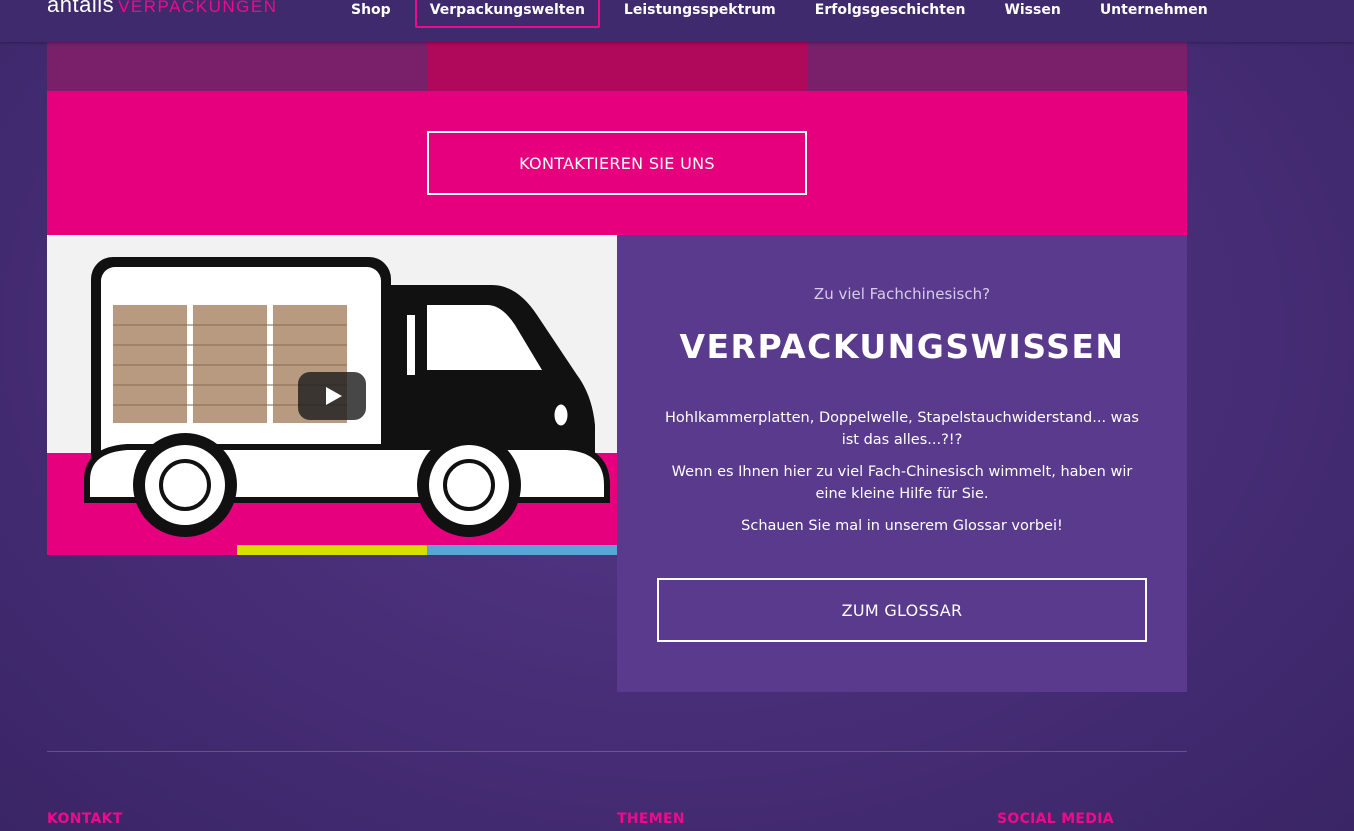 The image size is (1354, 831). I want to click on logo-suffix: VERPACKUNGEN, so click(198, 8).